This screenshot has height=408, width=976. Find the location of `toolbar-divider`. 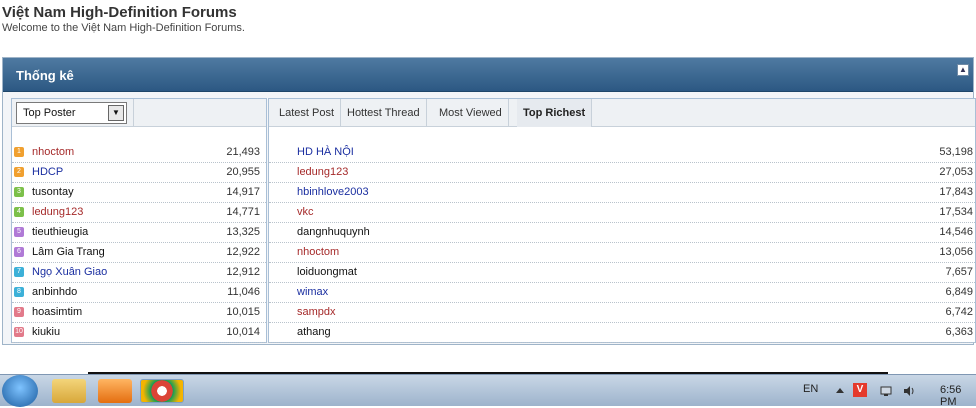

toolbar-divider is located at coordinates (133, 113).